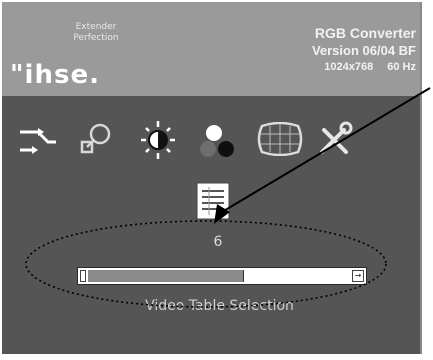 The height and width of the screenshot is (360, 433). What do you see at coordinates (166, 276) in the screenshot?
I see `slider-fill` at bounding box center [166, 276].